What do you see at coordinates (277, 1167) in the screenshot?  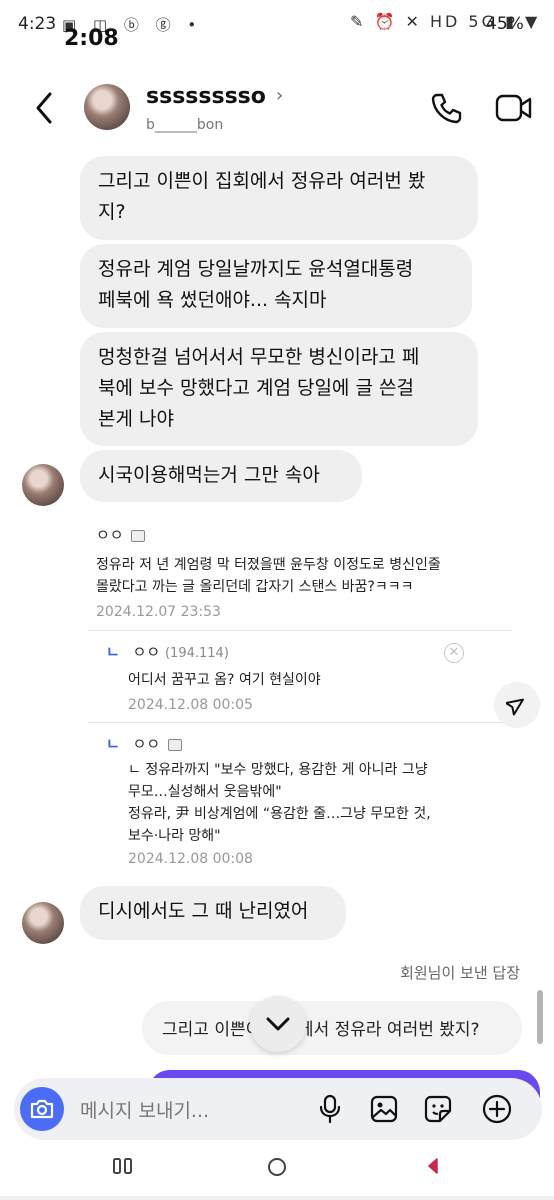 I see `home-icon` at bounding box center [277, 1167].